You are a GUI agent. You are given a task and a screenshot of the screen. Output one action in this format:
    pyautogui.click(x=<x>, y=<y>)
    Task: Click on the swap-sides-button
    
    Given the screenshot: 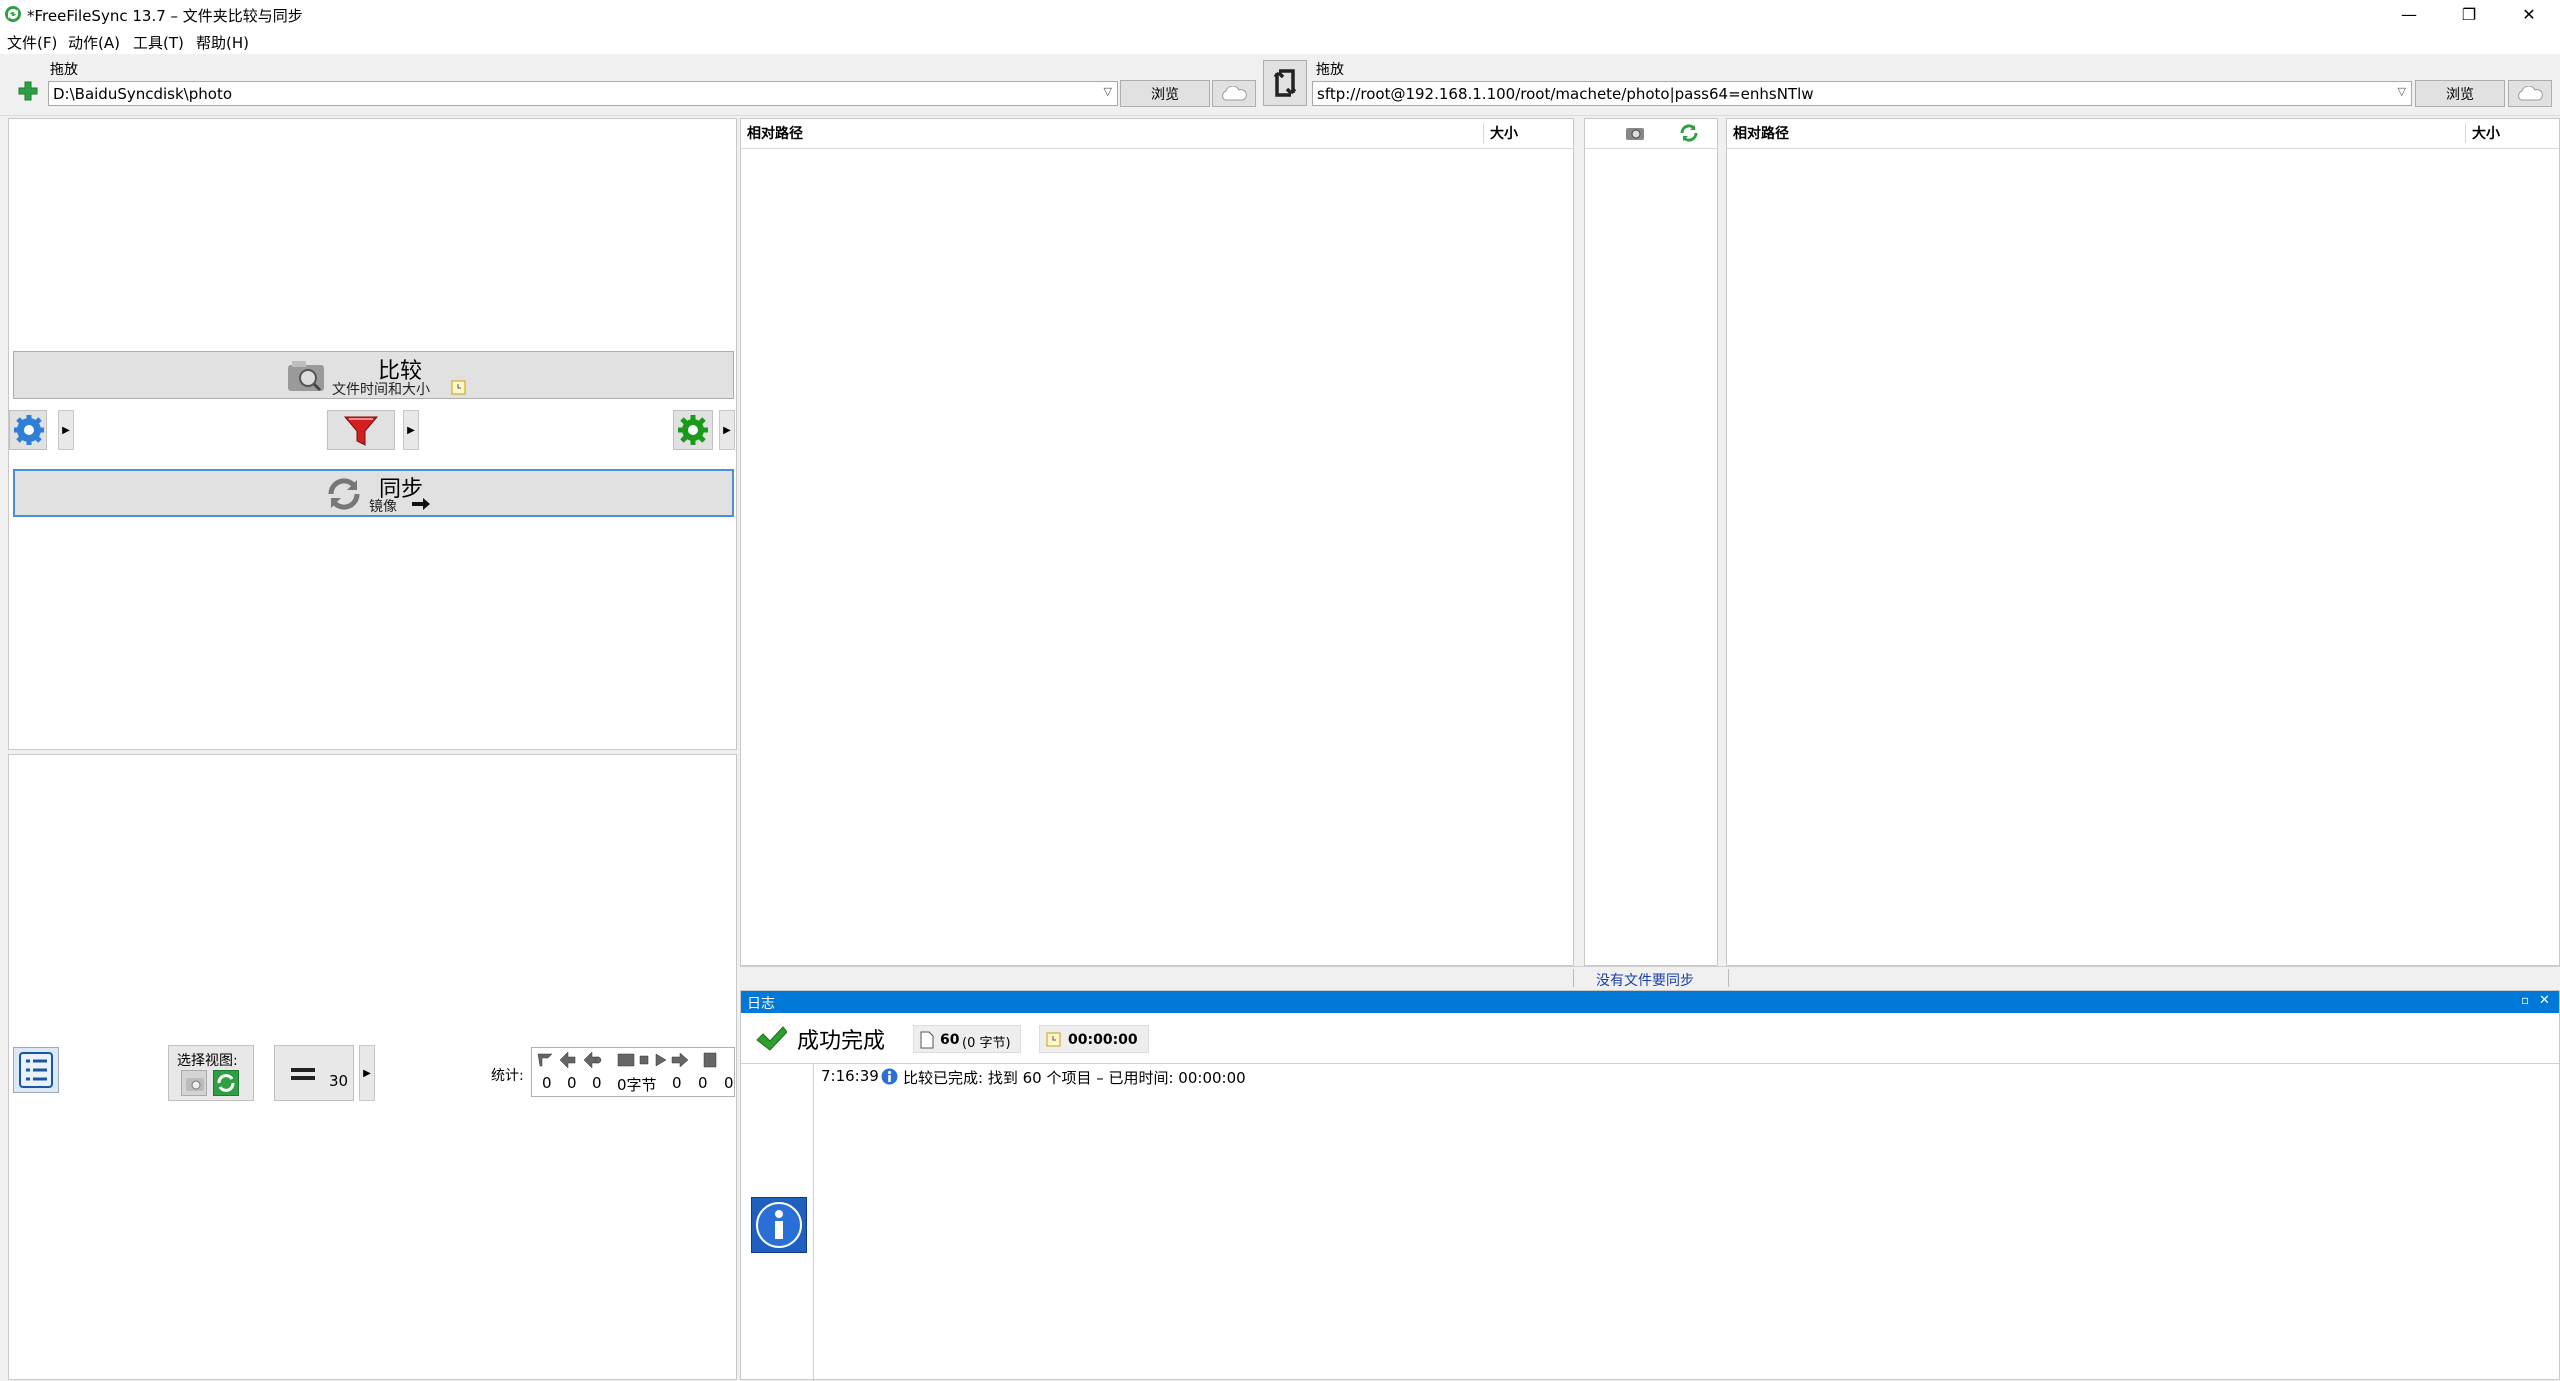 What is the action you would take?
    pyautogui.click(x=1285, y=83)
    